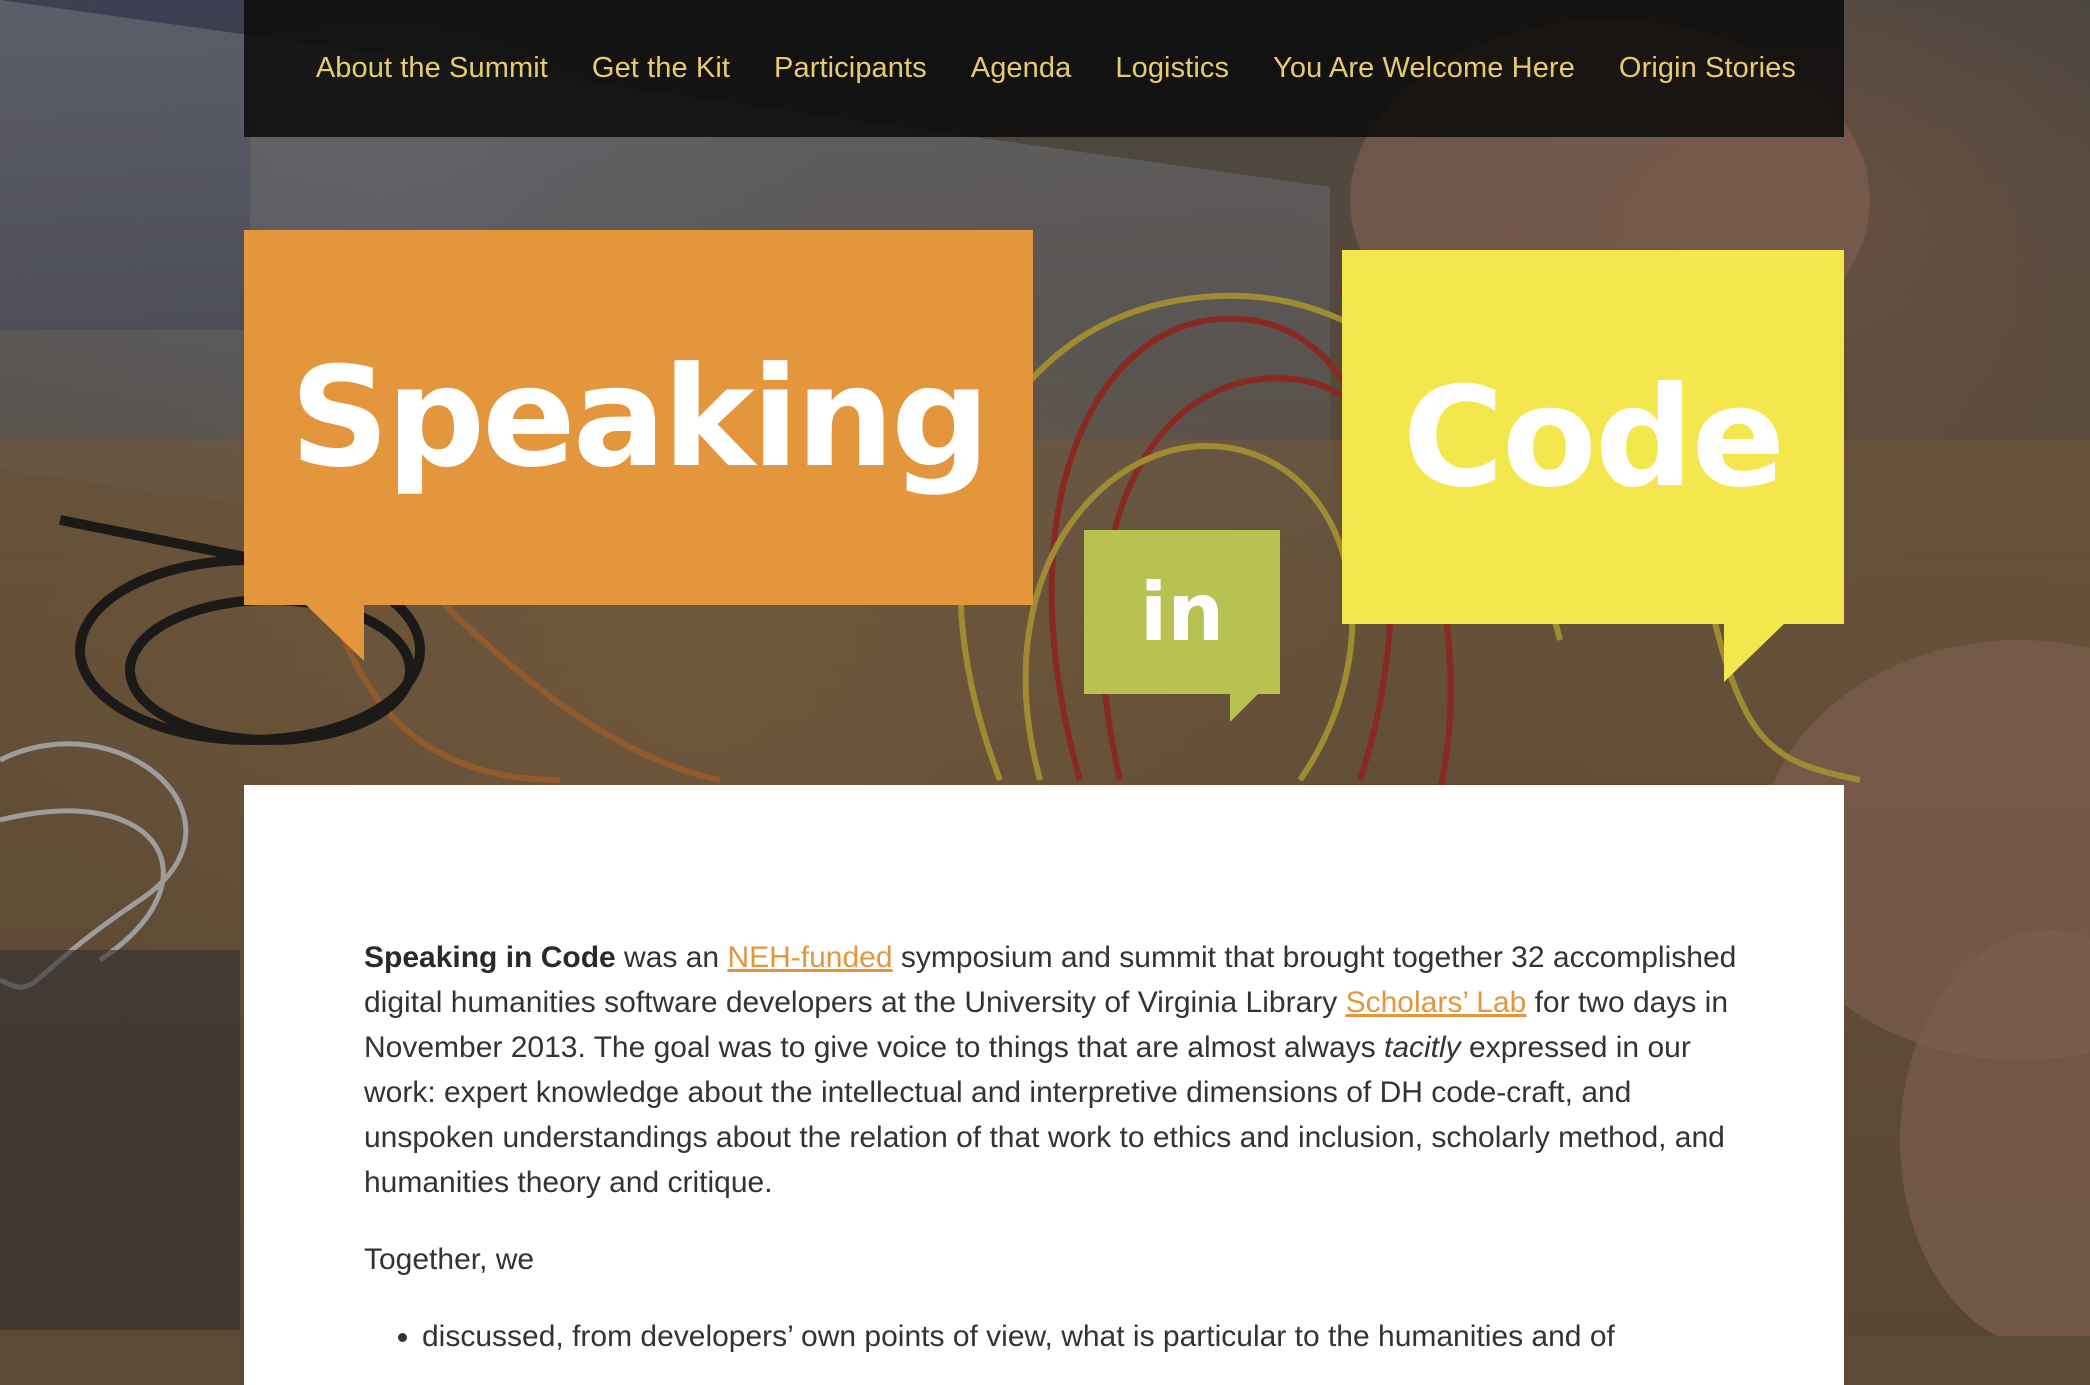 The height and width of the screenshot is (1385, 2090). I want to click on nav-agenda: Agenda, so click(1021, 68).